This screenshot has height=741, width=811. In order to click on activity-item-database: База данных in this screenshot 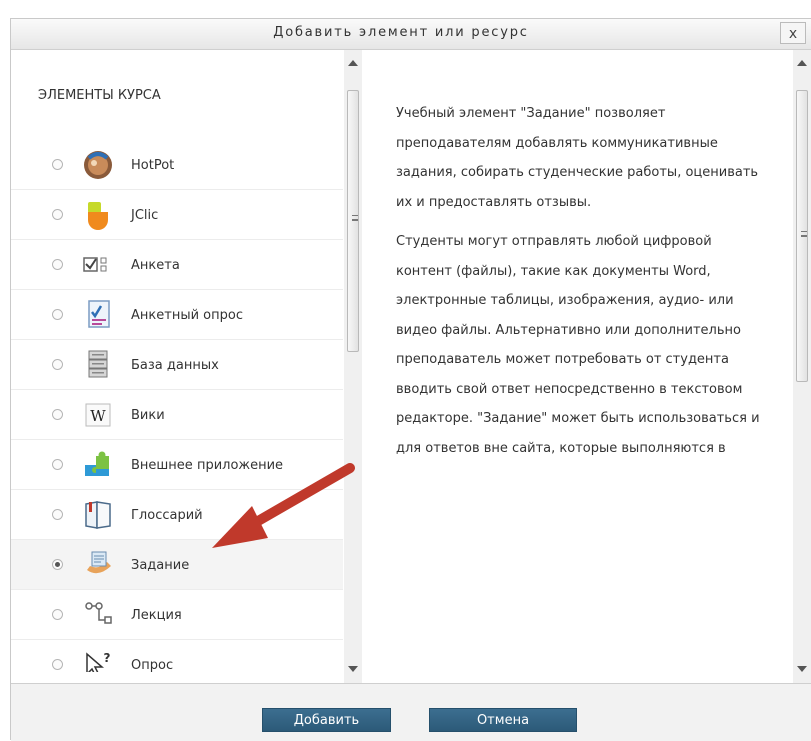, I will do `click(177, 365)`.